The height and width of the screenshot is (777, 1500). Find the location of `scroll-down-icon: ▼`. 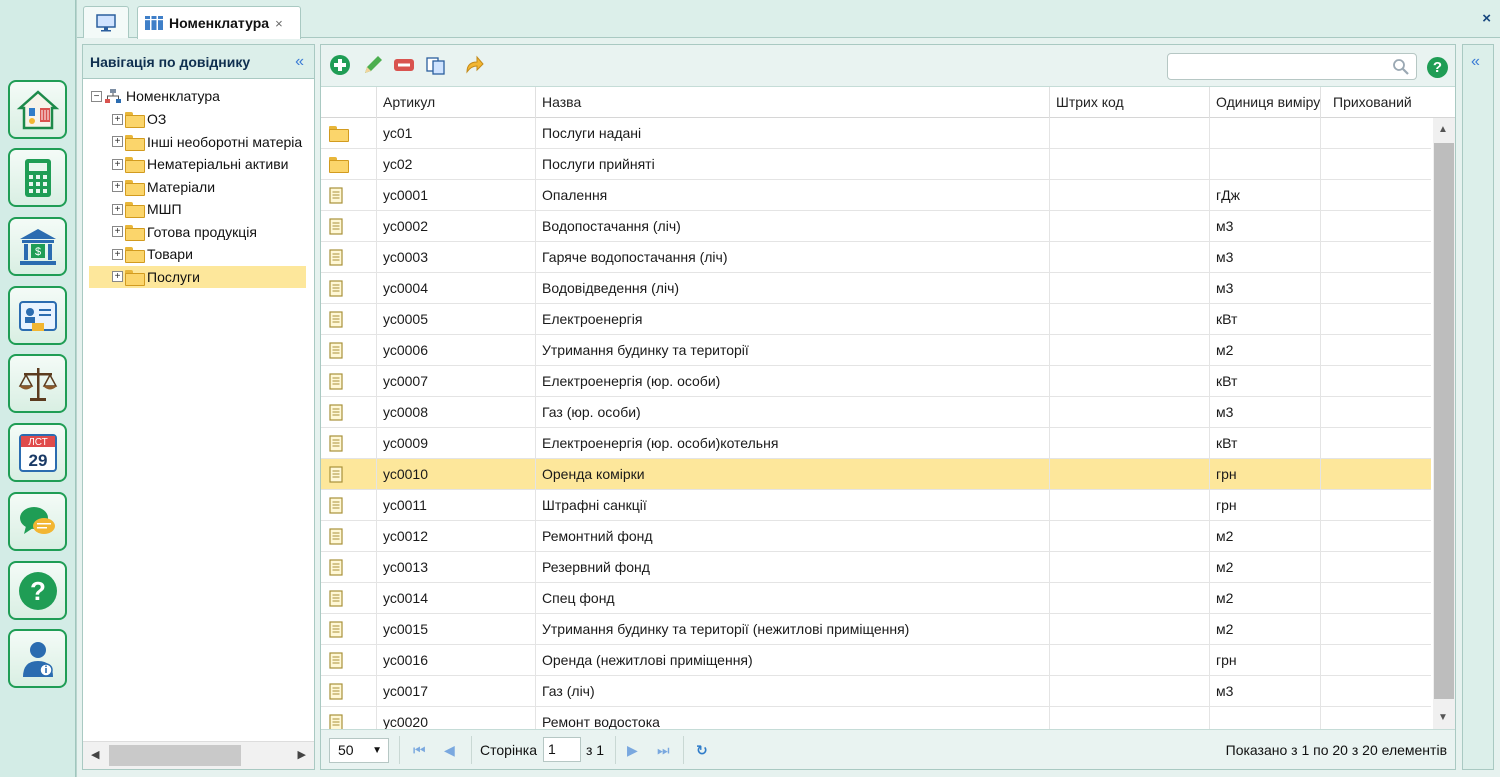

scroll-down-icon: ▼ is located at coordinates (1443, 717).